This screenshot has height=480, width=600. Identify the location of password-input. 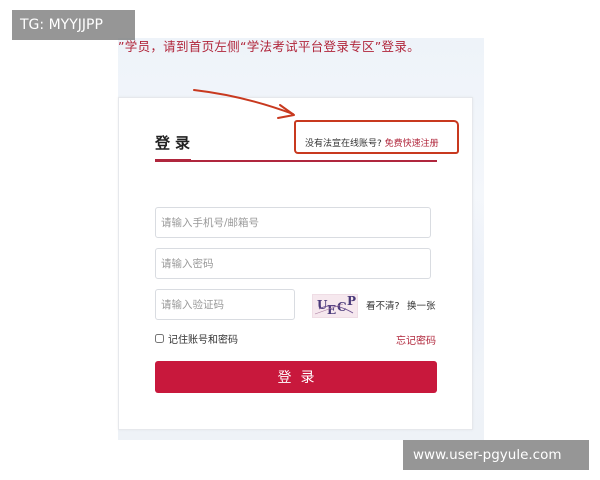
(293, 263).